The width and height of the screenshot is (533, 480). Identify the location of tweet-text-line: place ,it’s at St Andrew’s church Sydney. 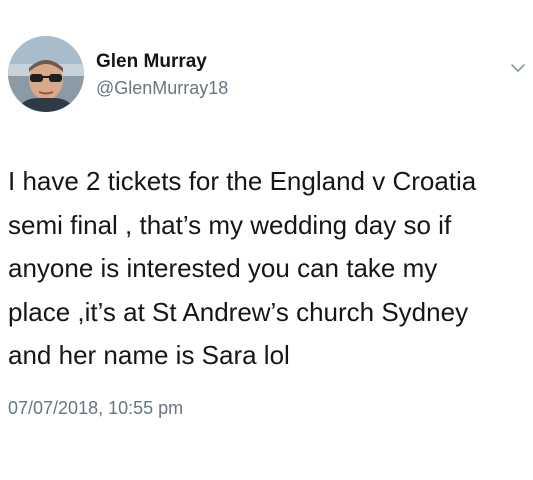
(238, 311).